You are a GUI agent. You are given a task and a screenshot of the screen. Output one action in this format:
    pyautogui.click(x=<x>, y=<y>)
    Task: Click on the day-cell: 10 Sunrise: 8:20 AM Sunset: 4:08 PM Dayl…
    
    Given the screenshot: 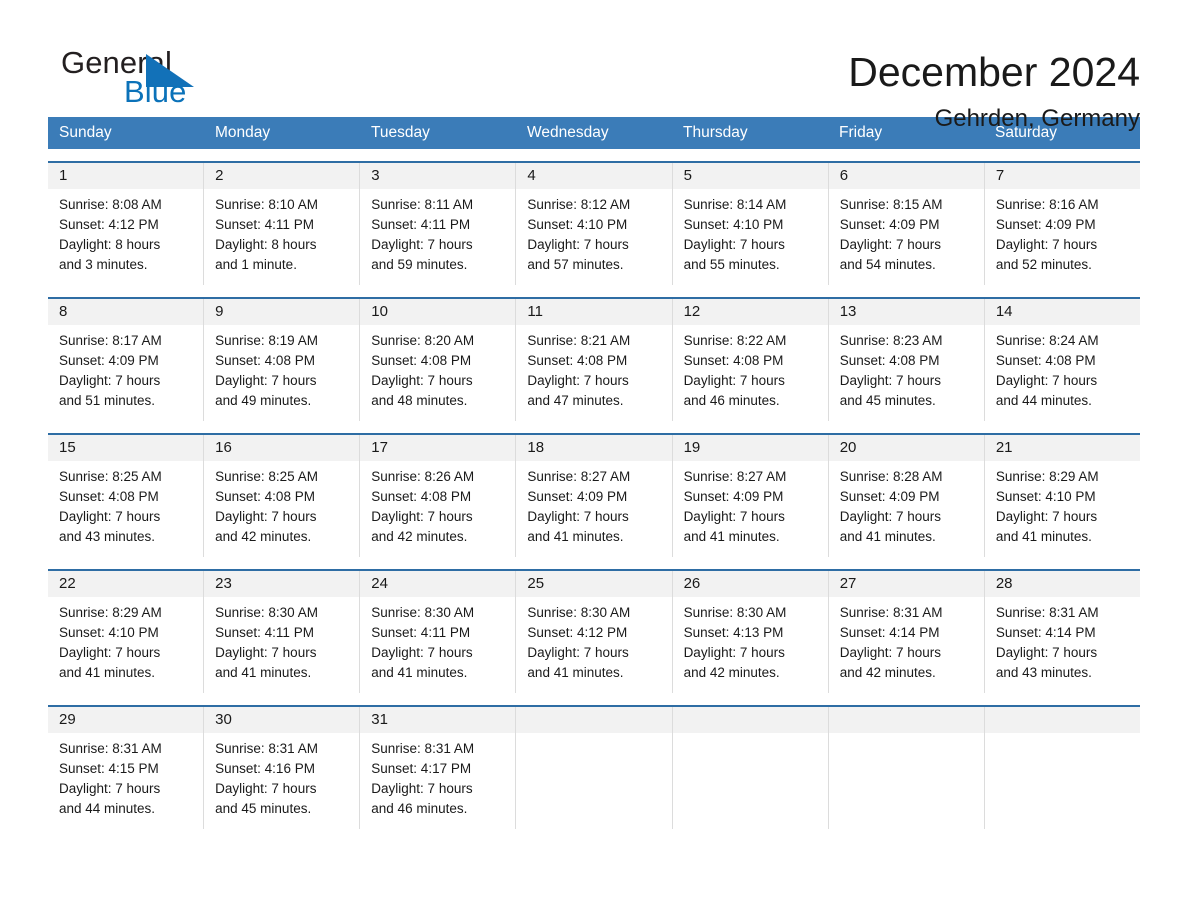 What is the action you would take?
    pyautogui.click(x=438, y=360)
    